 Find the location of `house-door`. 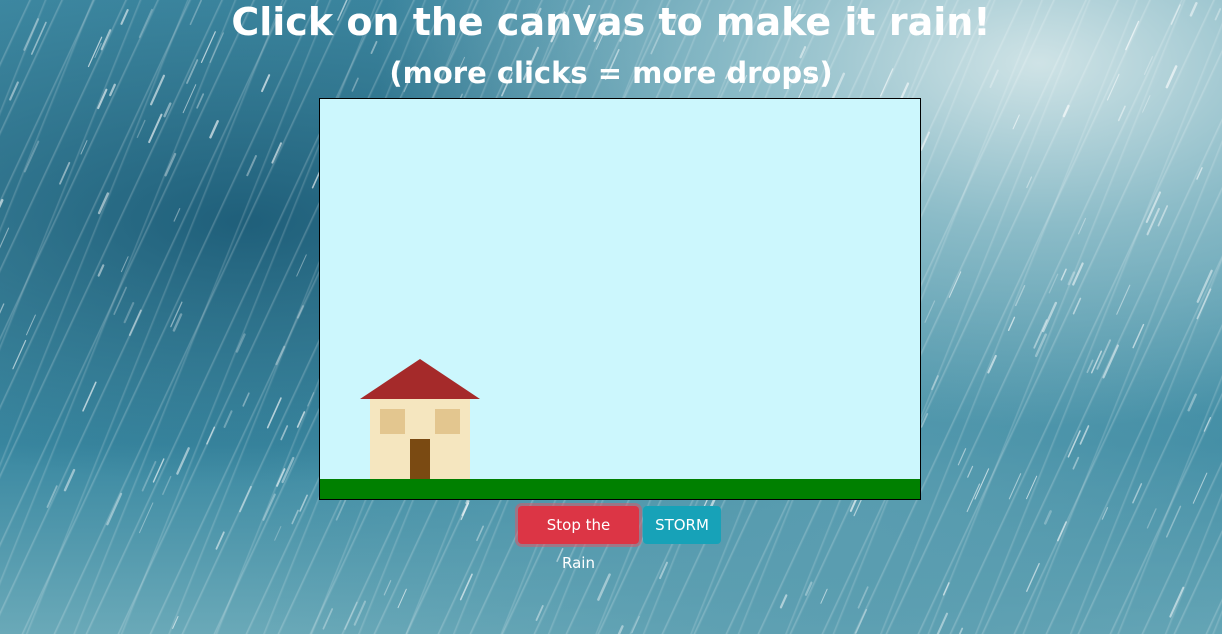

house-door is located at coordinates (420, 459).